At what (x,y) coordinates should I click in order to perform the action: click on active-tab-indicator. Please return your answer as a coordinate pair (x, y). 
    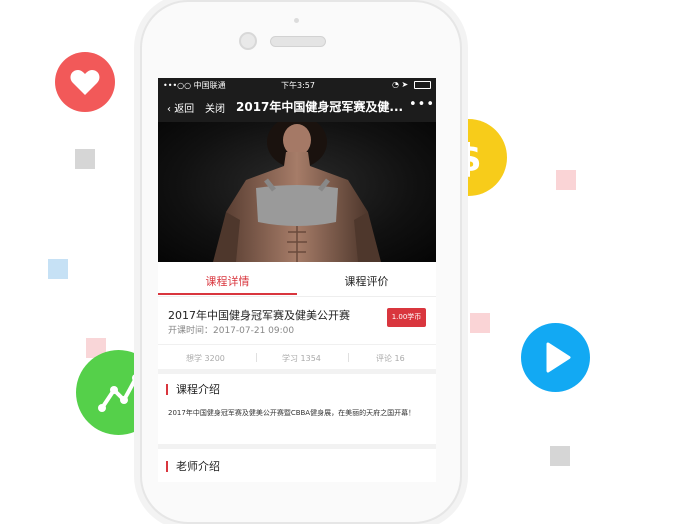
    Looking at the image, I should click on (227, 294).